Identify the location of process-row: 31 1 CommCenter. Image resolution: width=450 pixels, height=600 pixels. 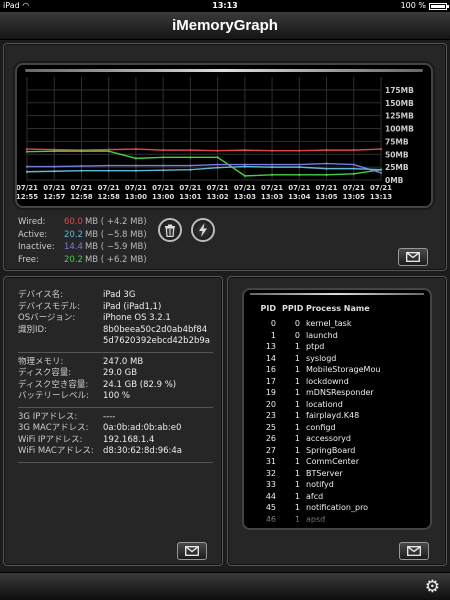
(335, 462).